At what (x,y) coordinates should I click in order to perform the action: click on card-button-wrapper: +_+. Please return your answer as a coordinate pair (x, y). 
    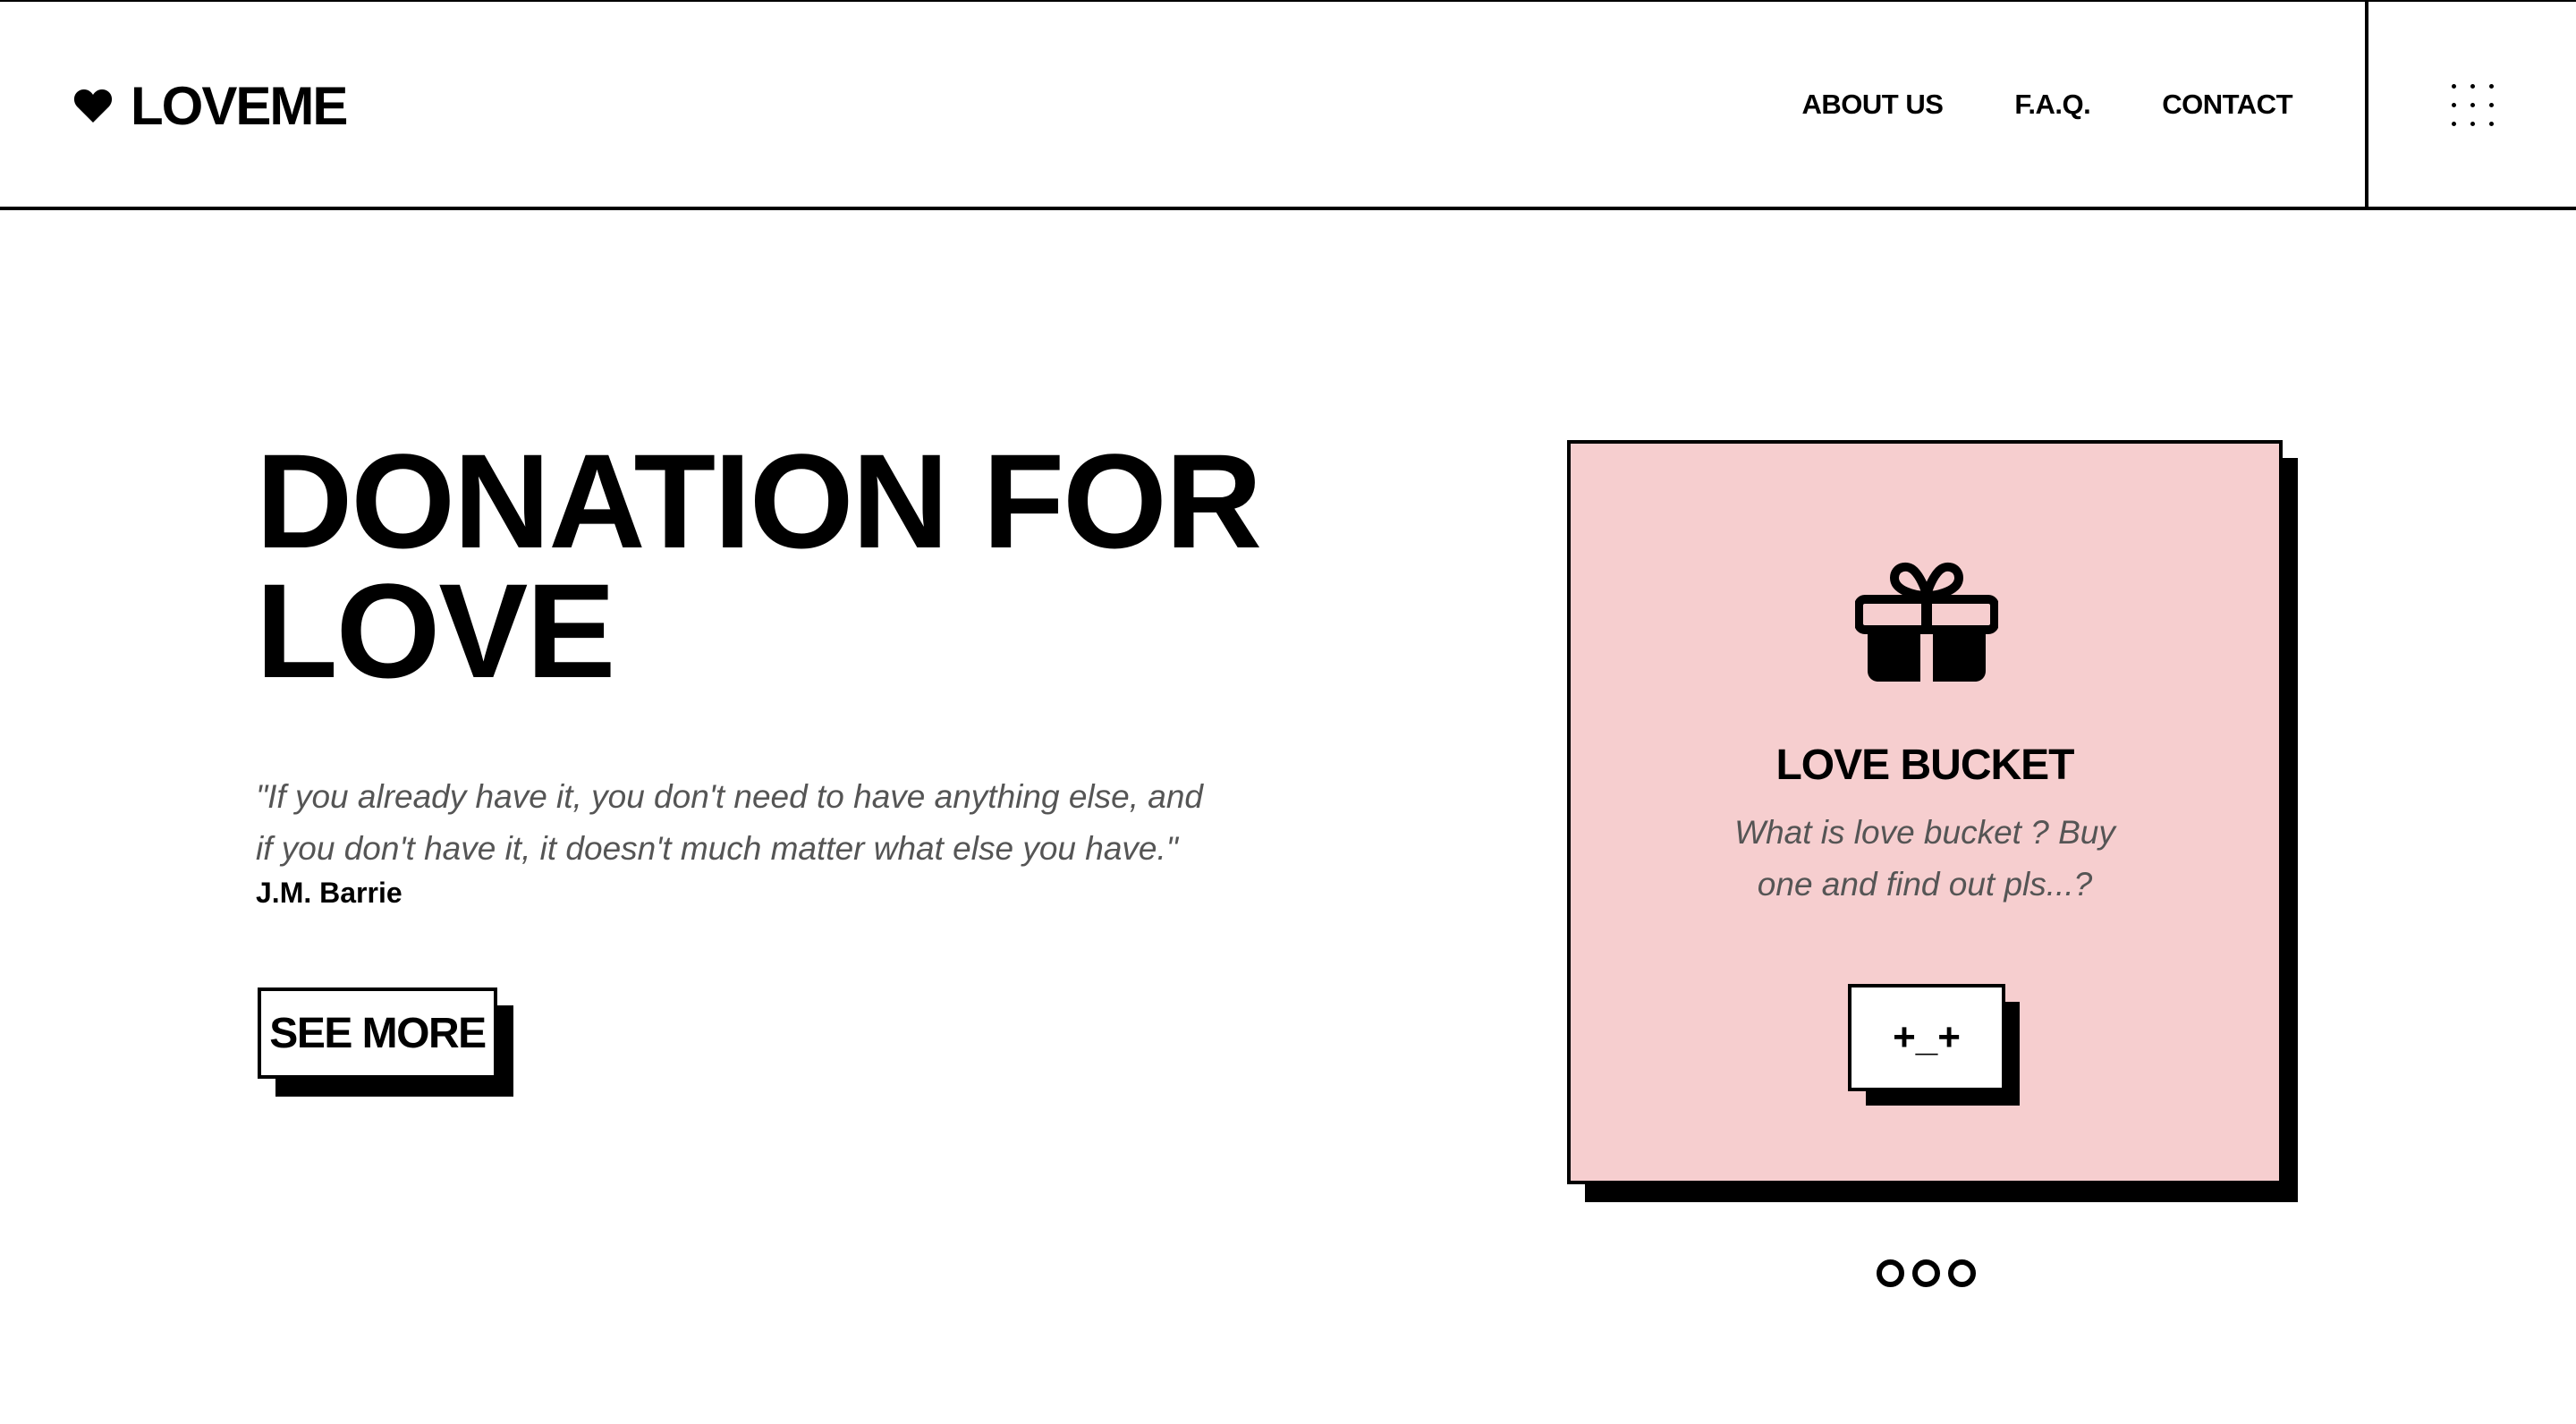
    Looking at the image, I should click on (1934, 1045).